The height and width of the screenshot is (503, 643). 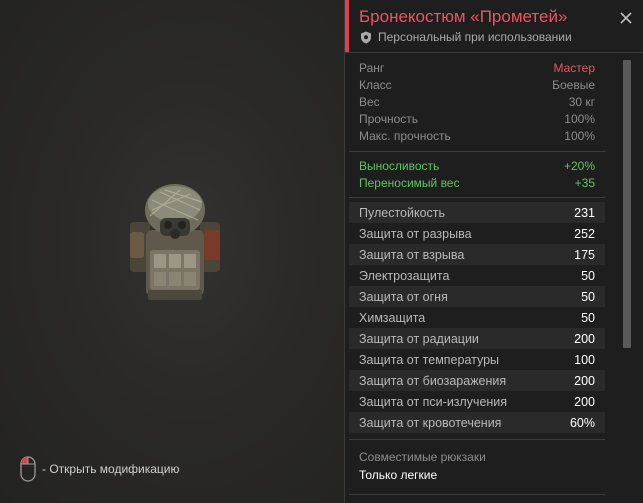 What do you see at coordinates (477, 101) in the screenshot?
I see `stat-weight: Вес 30 кг` at bounding box center [477, 101].